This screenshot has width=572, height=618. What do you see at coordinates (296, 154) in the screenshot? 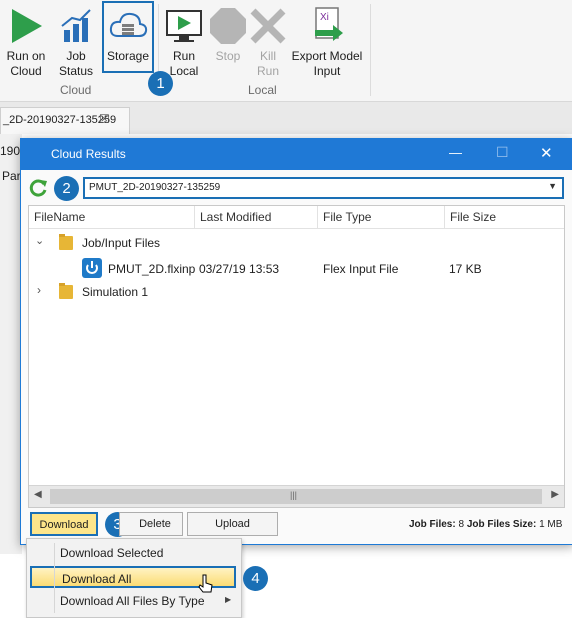
I see `dialog-titlebar: Cloud Results — ☐ ✕` at bounding box center [296, 154].